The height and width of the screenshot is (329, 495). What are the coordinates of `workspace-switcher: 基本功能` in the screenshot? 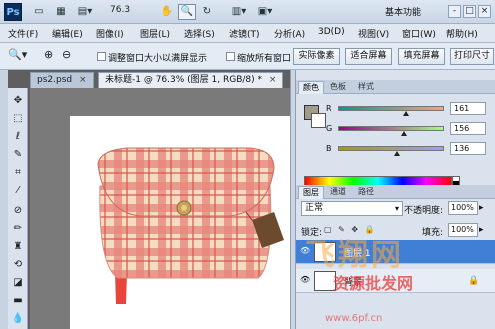 It's located at (403, 11).